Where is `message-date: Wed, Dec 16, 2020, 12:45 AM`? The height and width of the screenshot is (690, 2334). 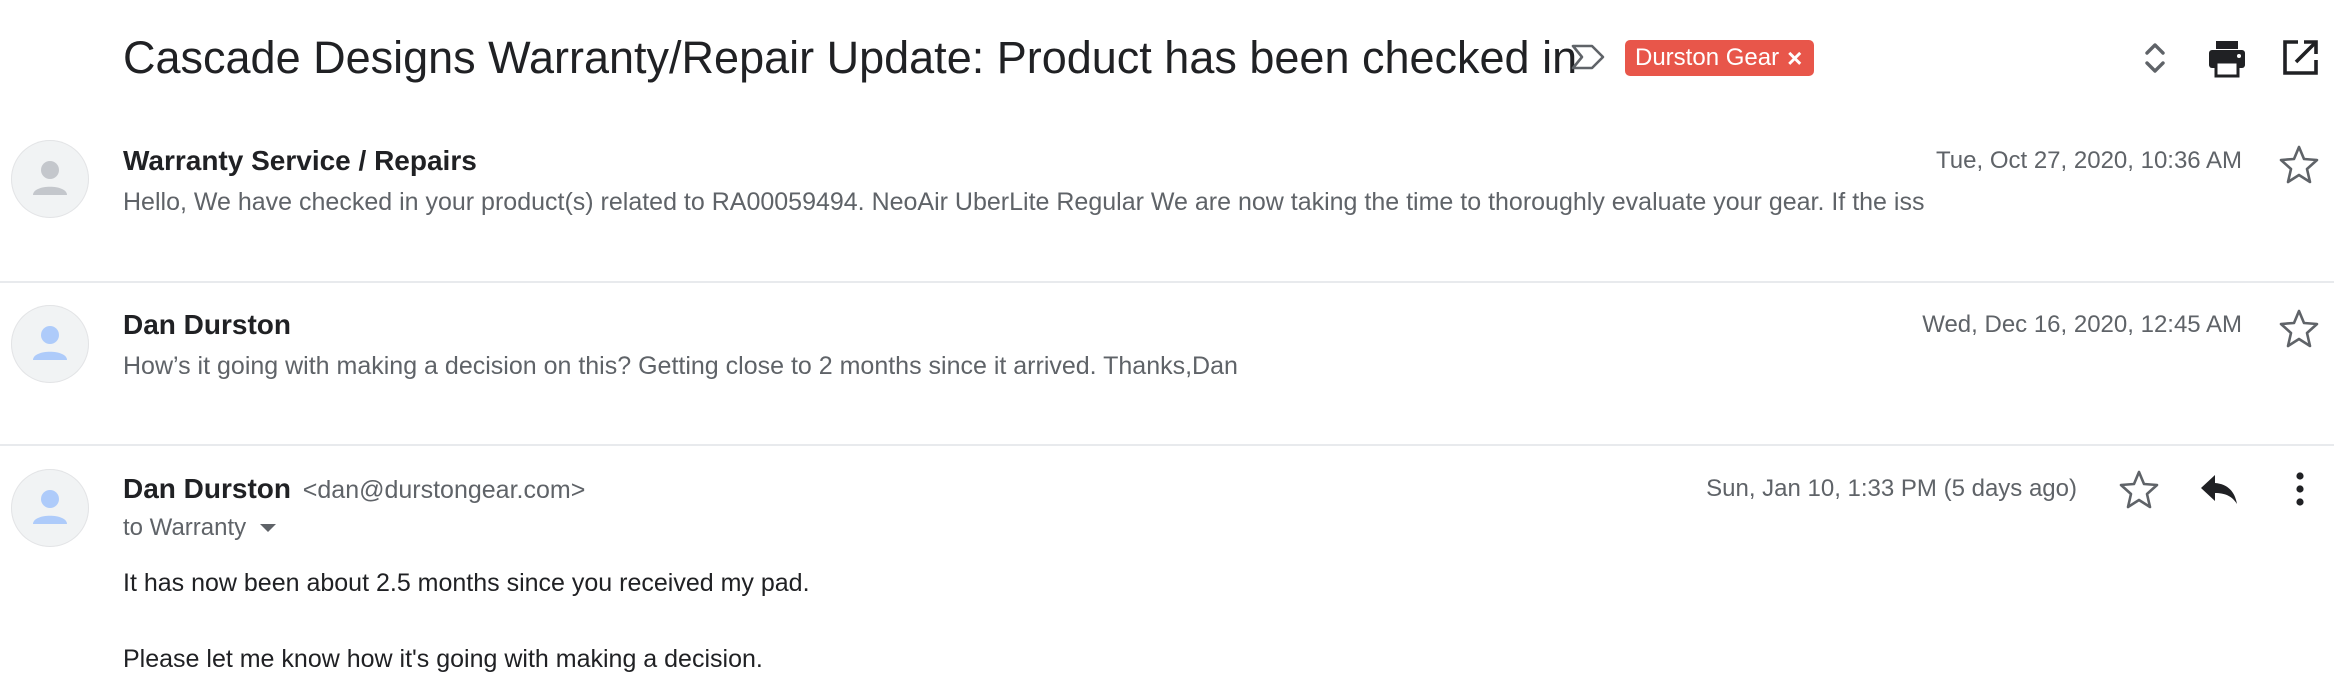 message-date: Wed, Dec 16, 2020, 12:45 AM is located at coordinates (2082, 324).